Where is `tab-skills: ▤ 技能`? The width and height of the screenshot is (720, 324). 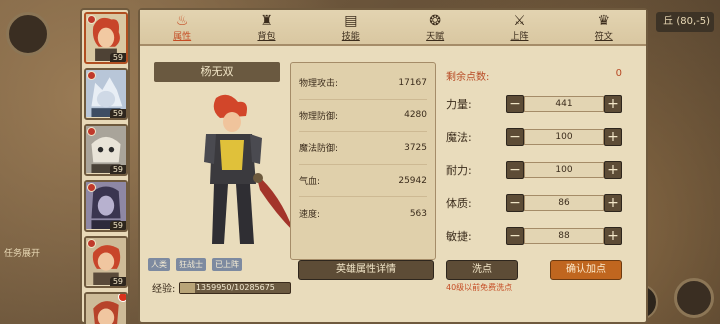
tab-skills: ▤ 技能 is located at coordinates (351, 27).